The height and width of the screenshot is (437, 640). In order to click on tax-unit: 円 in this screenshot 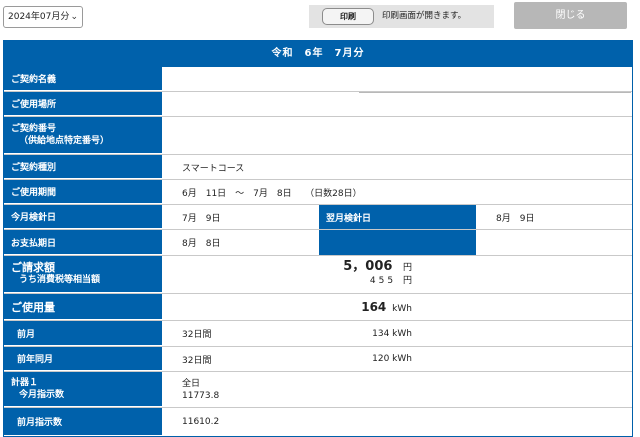, I will do `click(407, 281)`.